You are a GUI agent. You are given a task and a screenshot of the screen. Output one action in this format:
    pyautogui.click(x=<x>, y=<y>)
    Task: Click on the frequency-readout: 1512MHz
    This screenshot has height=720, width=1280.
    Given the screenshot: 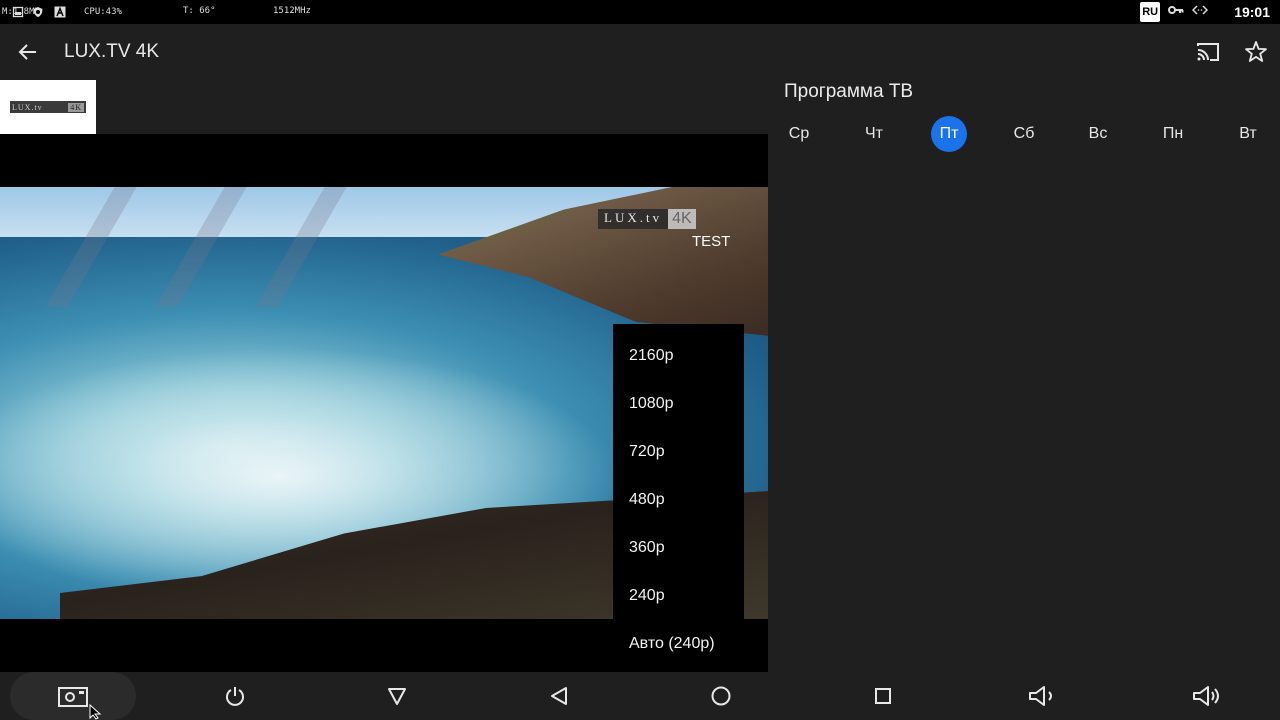 What is the action you would take?
    pyautogui.click(x=292, y=11)
    